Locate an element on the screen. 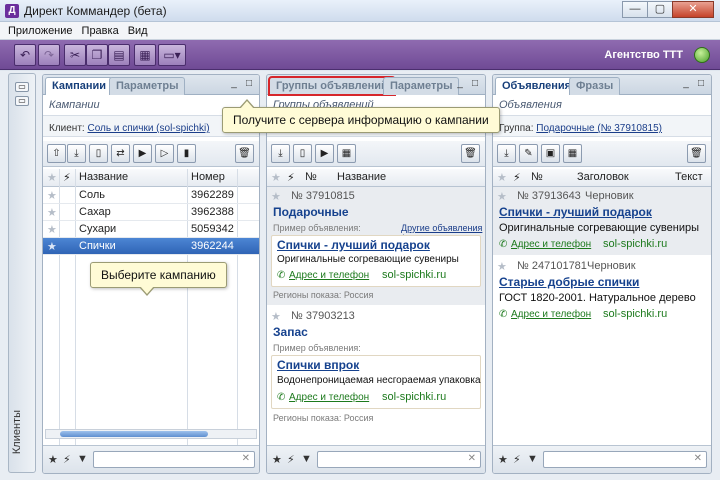 This screenshot has height=480, width=720. menu-item-app: Приложение is located at coordinates (40, 31).